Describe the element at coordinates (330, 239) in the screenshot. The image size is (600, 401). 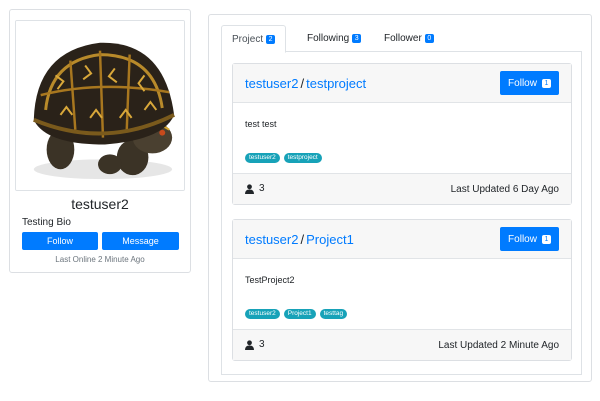
I see `project-name-link: Project1` at that location.